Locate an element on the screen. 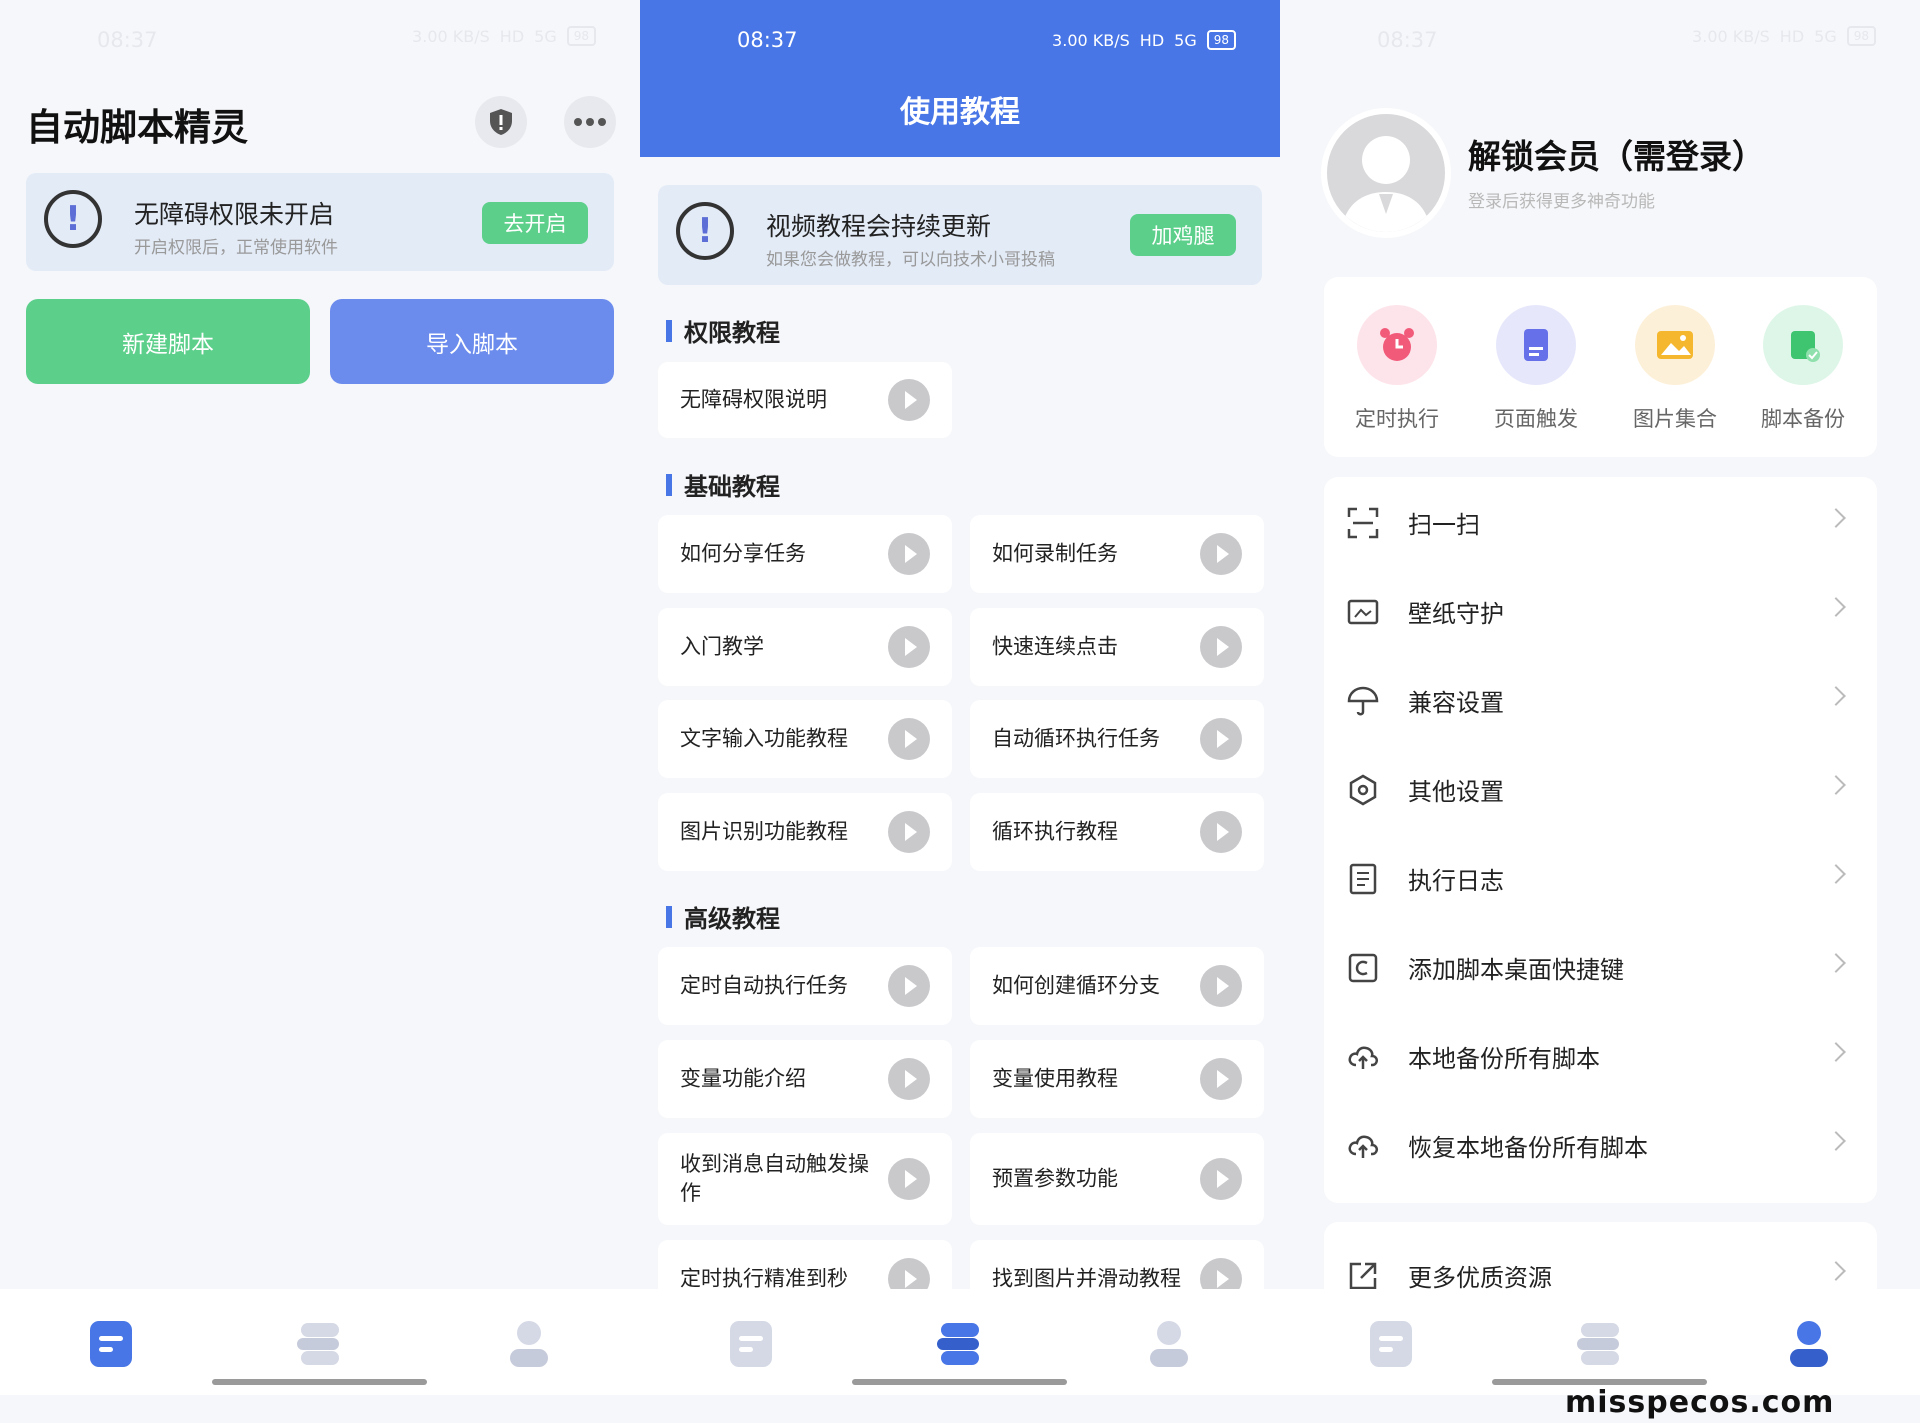 This screenshot has height=1423, width=1920. menu-item-wallpaper: 壁纸守护 is located at coordinates (1600, 610).